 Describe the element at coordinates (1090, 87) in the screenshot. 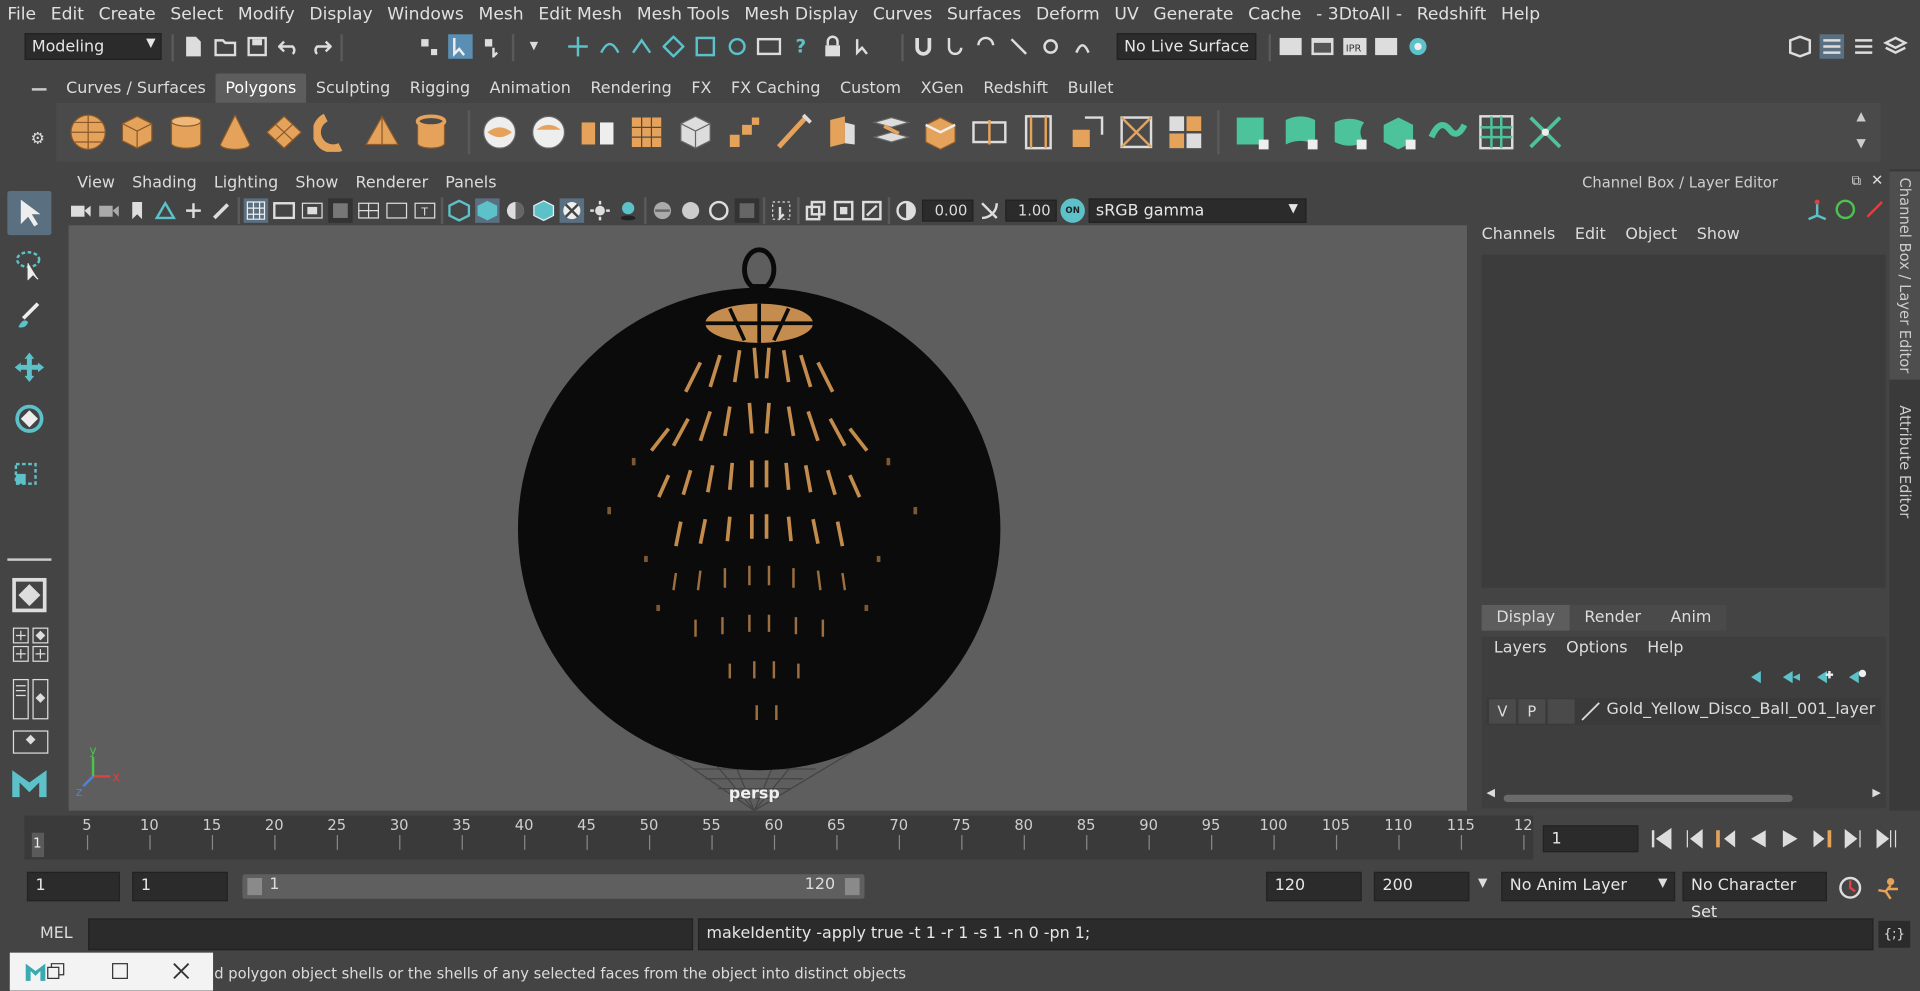

I see `shelf-tab-bullet: Bullet` at that location.